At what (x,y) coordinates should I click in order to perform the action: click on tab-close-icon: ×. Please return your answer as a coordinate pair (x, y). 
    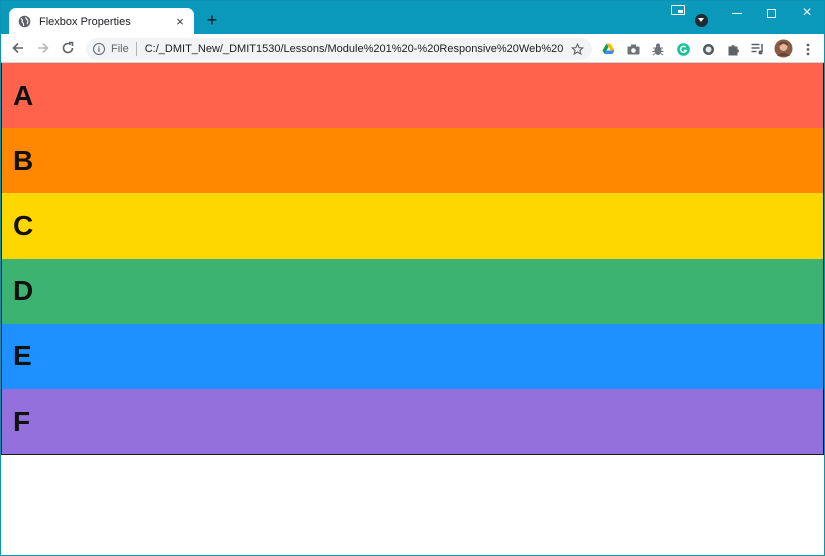
    Looking at the image, I should click on (180, 22).